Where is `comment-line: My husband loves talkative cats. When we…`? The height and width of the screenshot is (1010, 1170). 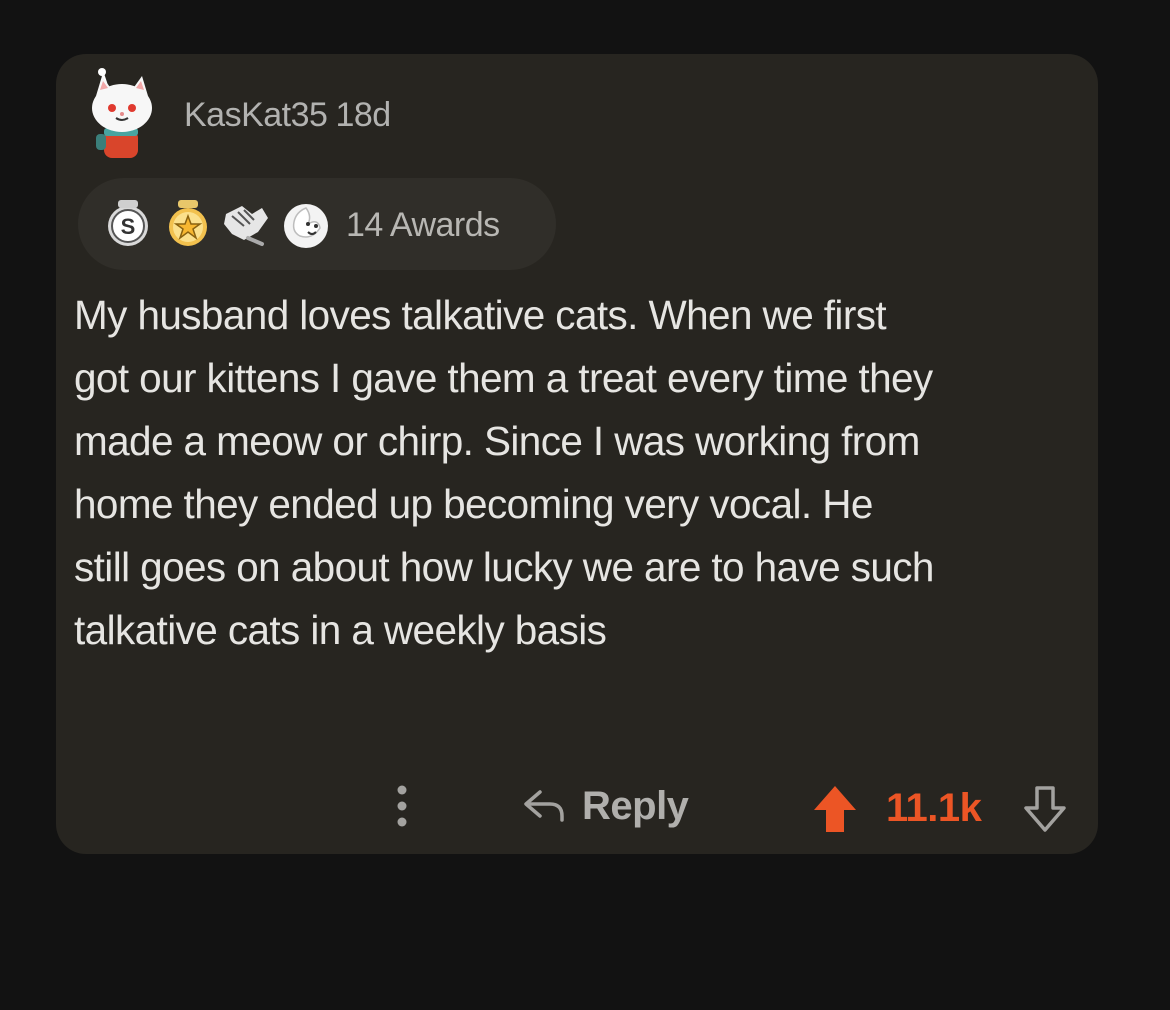 comment-line: My husband loves talkative cats. When we… is located at coordinates (480, 315).